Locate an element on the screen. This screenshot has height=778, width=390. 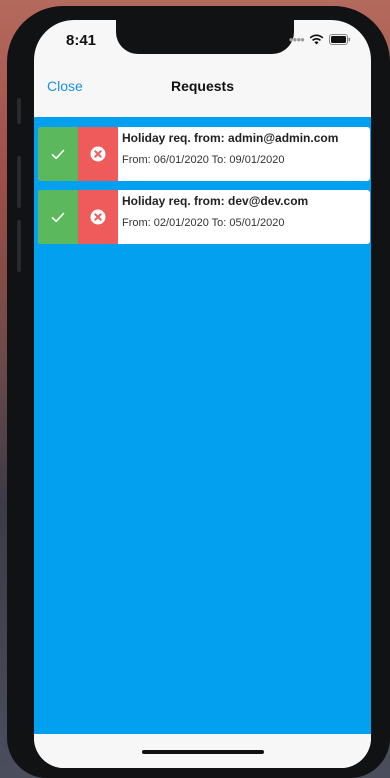
page-title: Requests is located at coordinates (202, 86).